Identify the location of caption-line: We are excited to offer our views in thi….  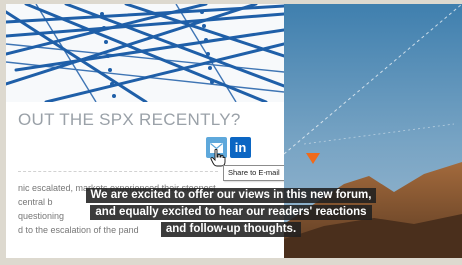
(231, 195).